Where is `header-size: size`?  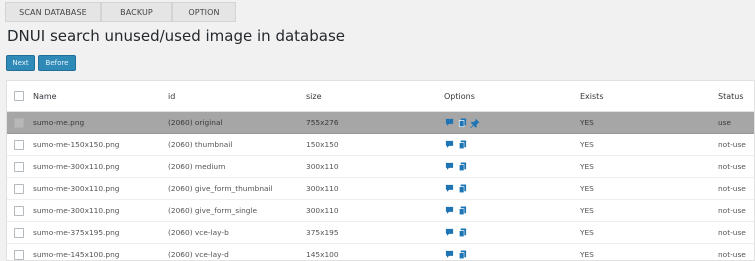 header-size: size is located at coordinates (314, 96).